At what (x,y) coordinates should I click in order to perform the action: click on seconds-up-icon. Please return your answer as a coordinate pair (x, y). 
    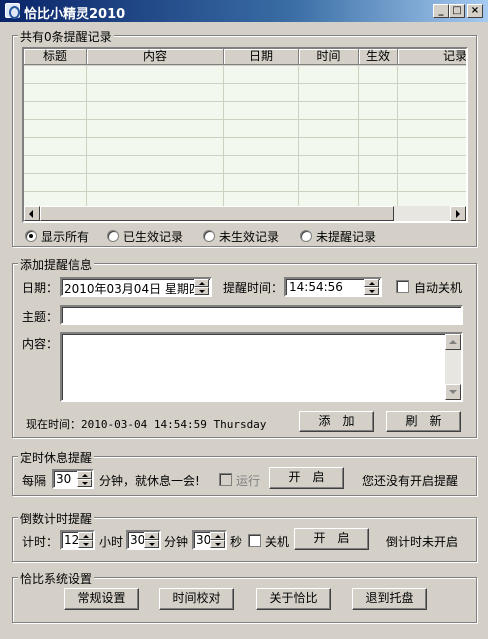
    Looking at the image, I should click on (217, 536).